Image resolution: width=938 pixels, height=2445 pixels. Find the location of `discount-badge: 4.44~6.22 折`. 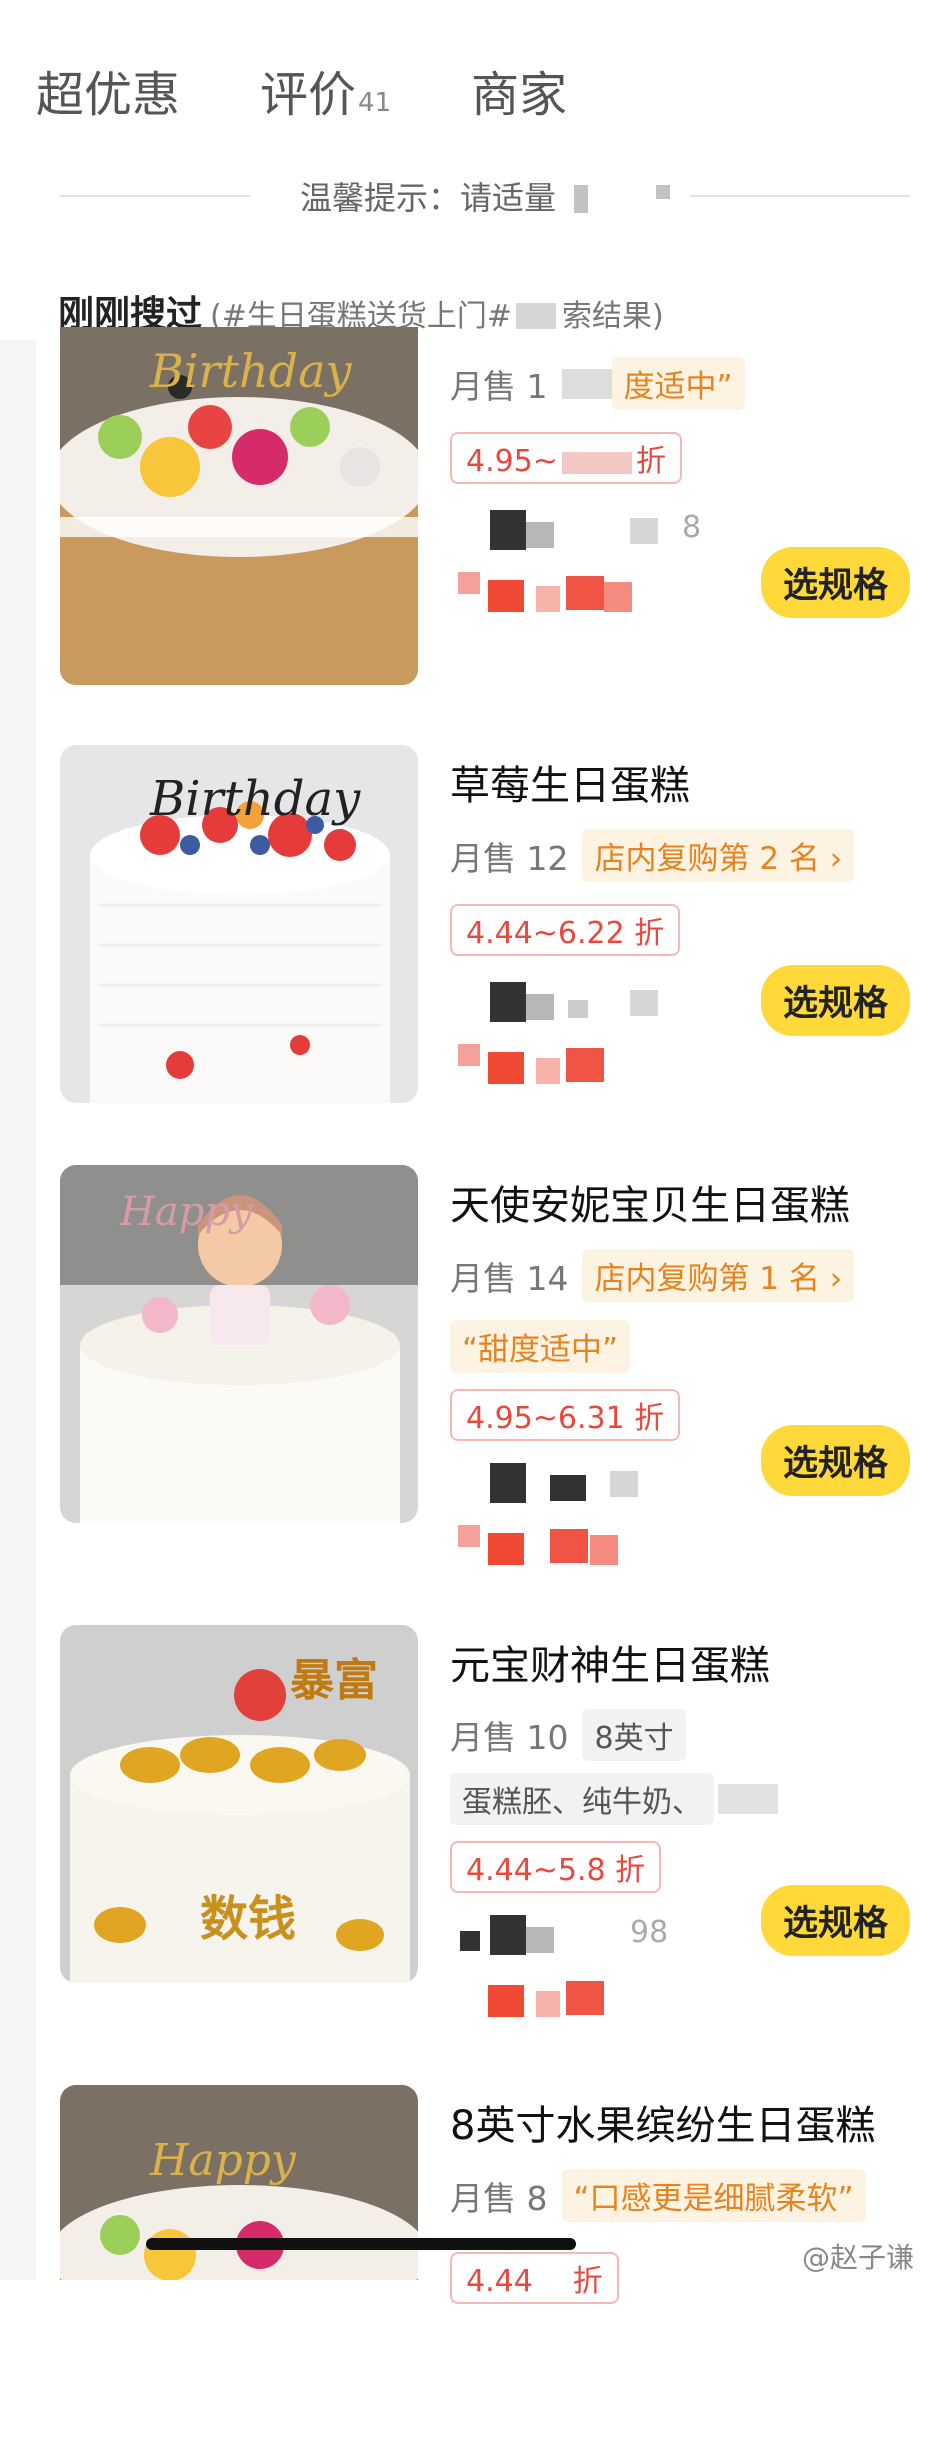

discount-badge: 4.44~6.22 折 is located at coordinates (565, 930).